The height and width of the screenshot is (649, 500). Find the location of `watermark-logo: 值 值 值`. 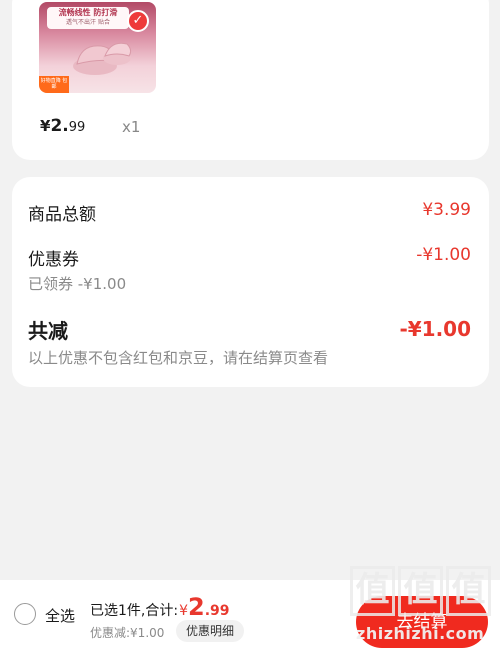

watermark-logo: 值 值 值 is located at coordinates (422, 591).